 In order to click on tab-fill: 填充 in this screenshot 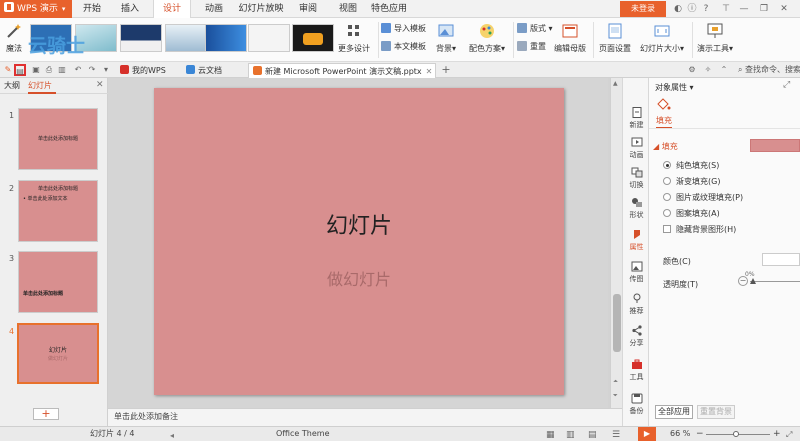, I will do `click(664, 122)`.